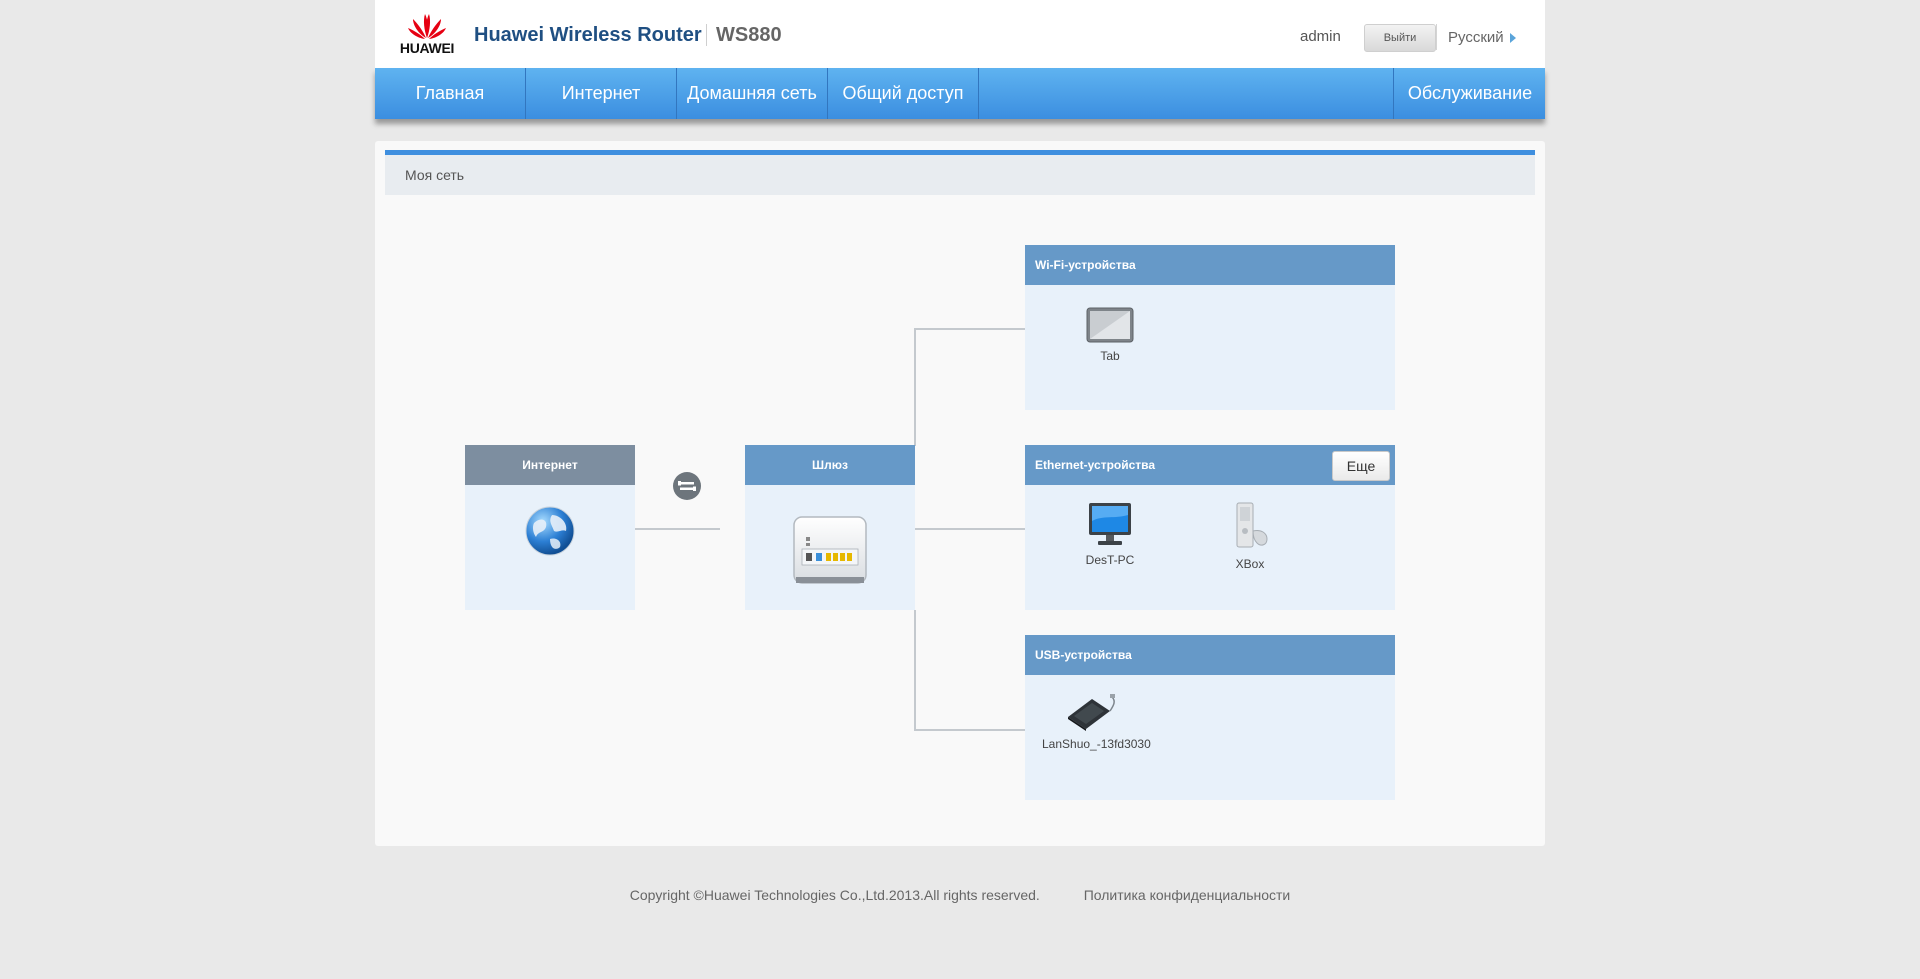 The image size is (1920, 979). Describe the element at coordinates (1096, 744) in the screenshot. I see `device-name: LanShuo_-13fd3030` at that location.